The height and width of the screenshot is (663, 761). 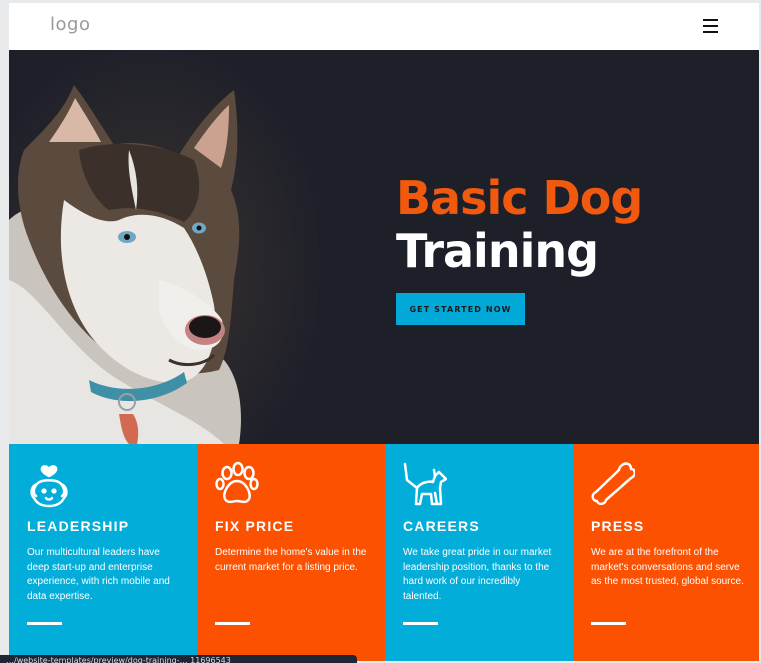 I want to click on dog-leash-icon, so click(x=425, y=484).